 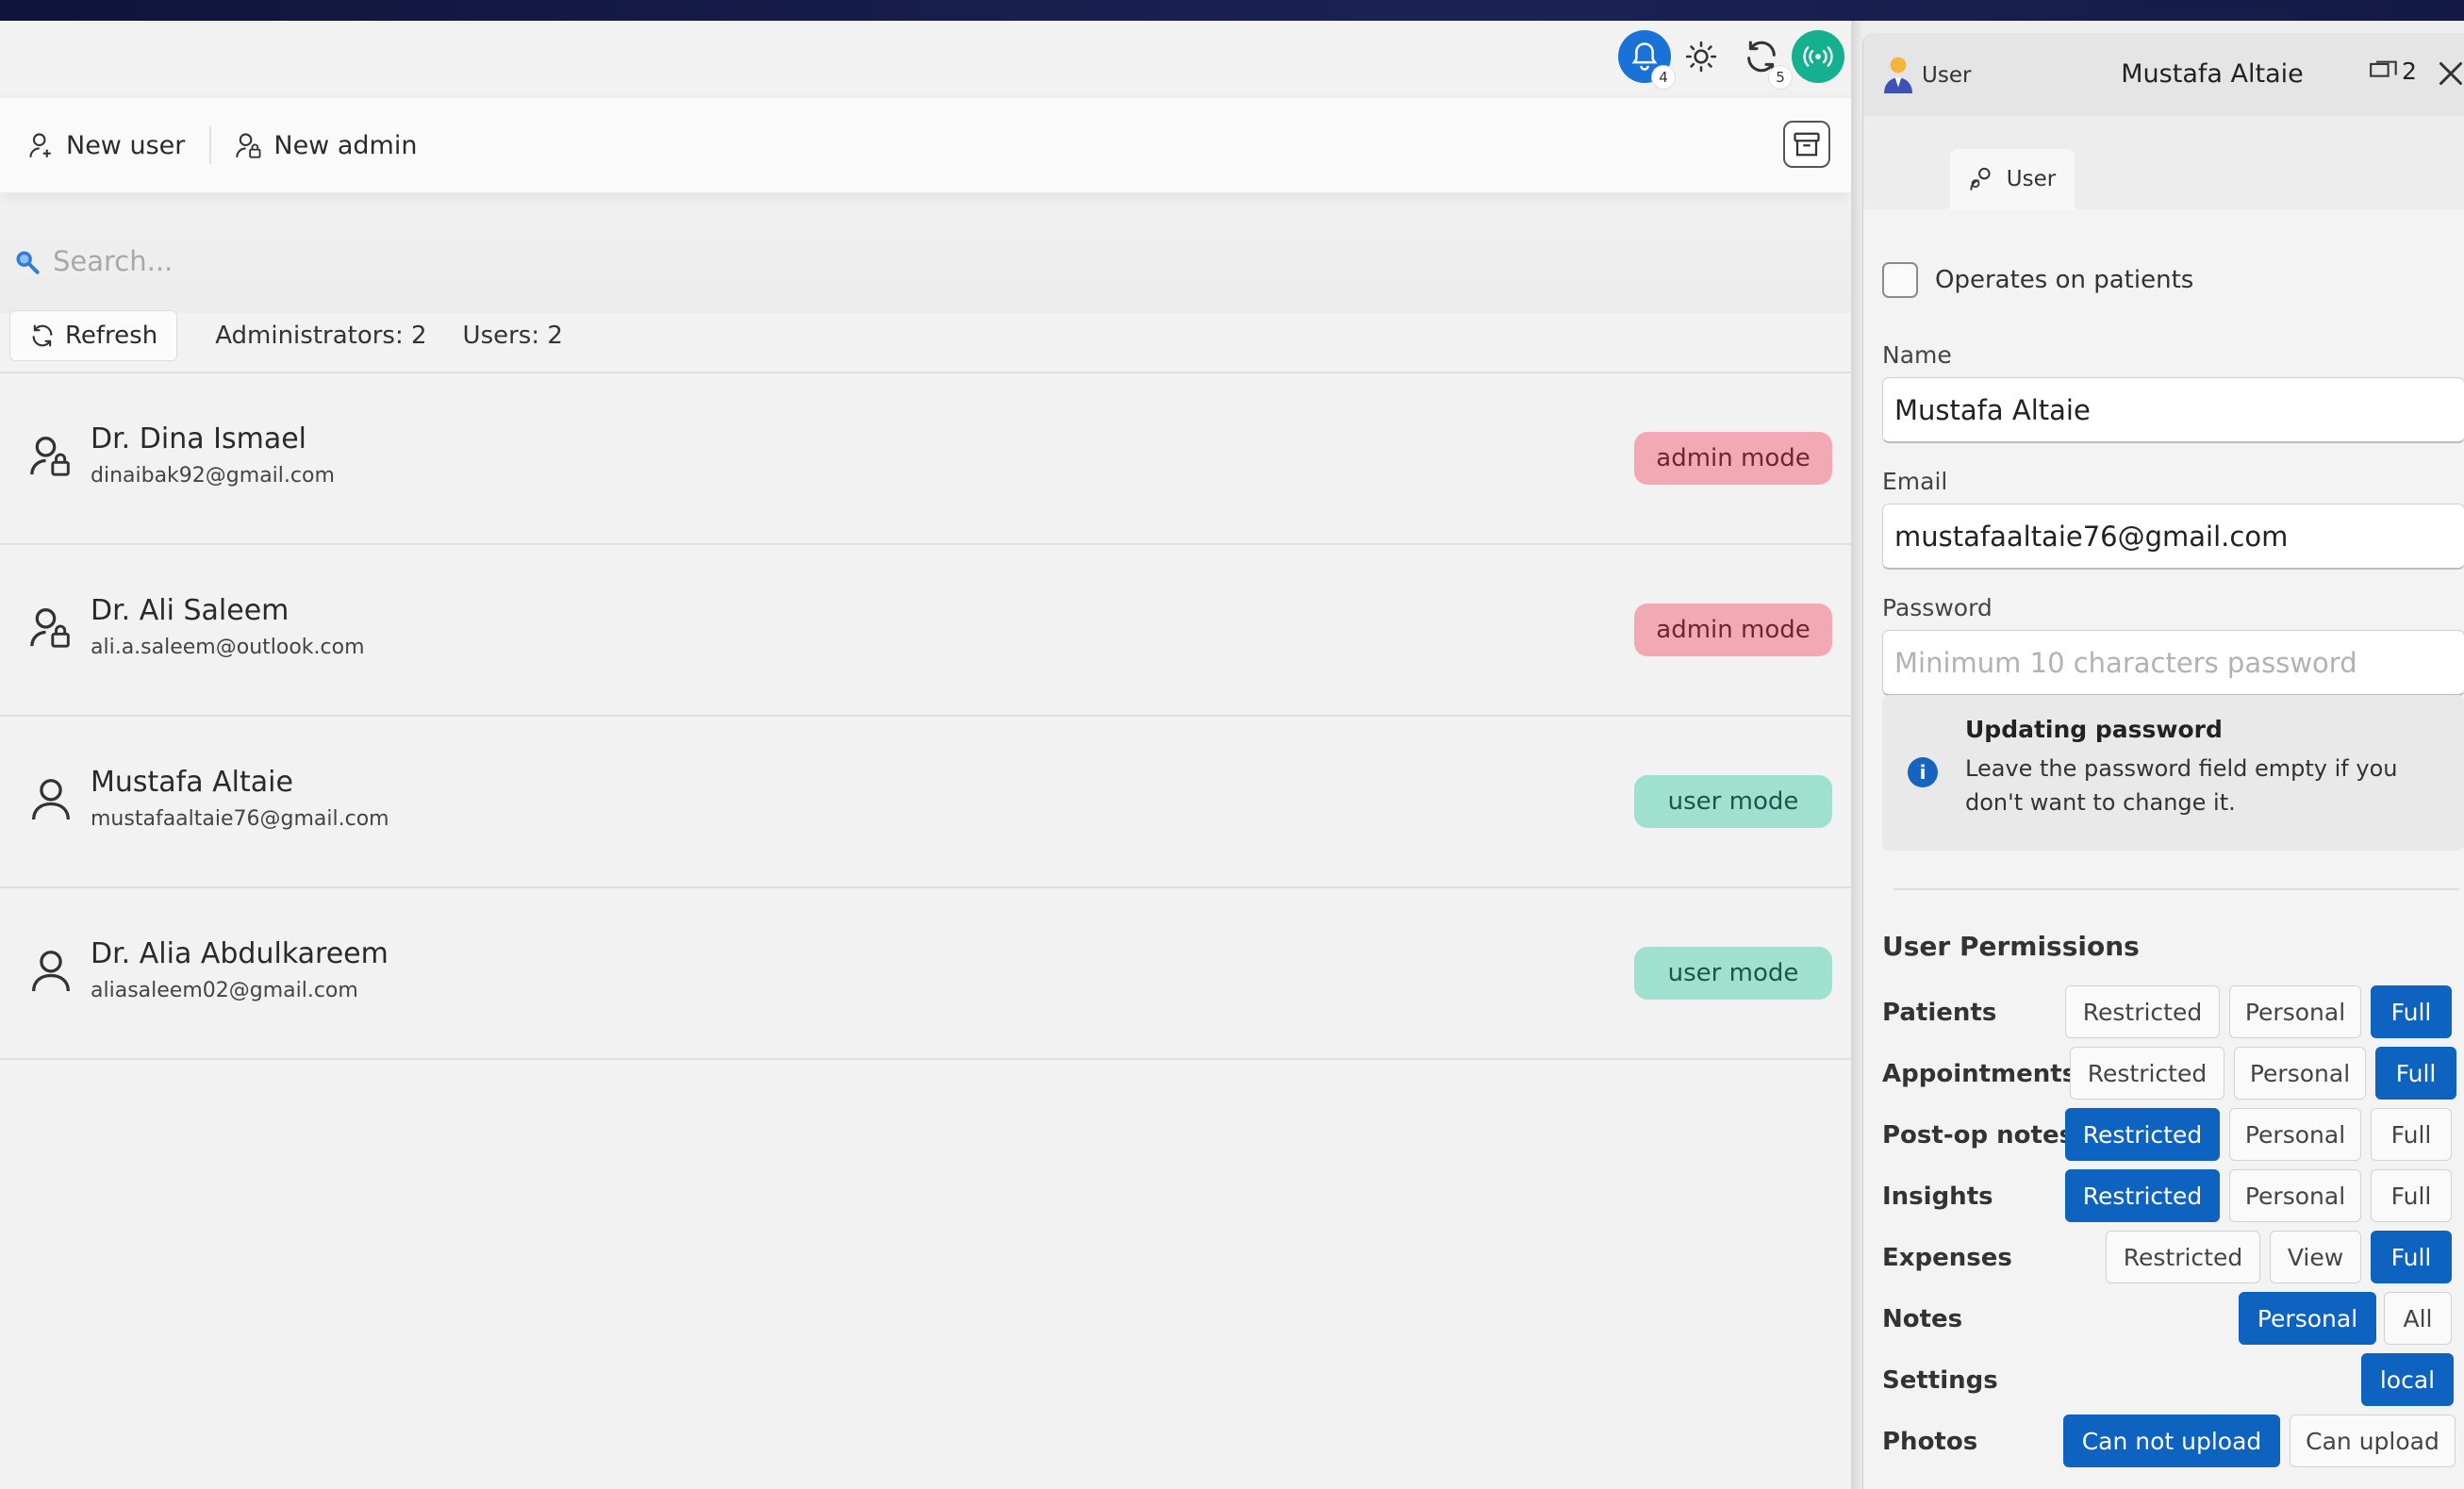 What do you see at coordinates (1923, 772) in the screenshot?
I see `info-icon: i` at bounding box center [1923, 772].